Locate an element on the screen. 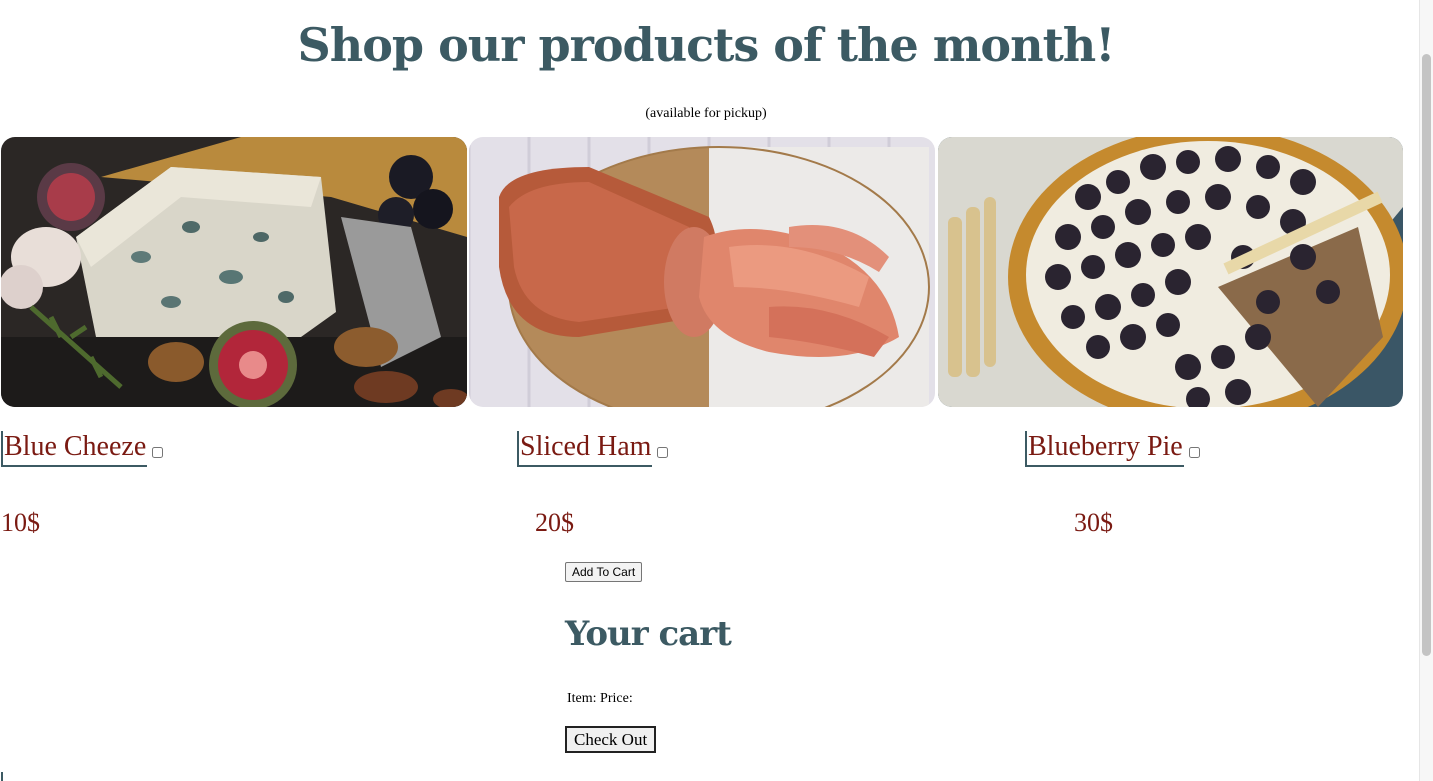 Image resolution: width=1433 pixels, height=781 pixels. product-blueberry-pie: Blueberry Pie is located at coordinates (1112, 449).